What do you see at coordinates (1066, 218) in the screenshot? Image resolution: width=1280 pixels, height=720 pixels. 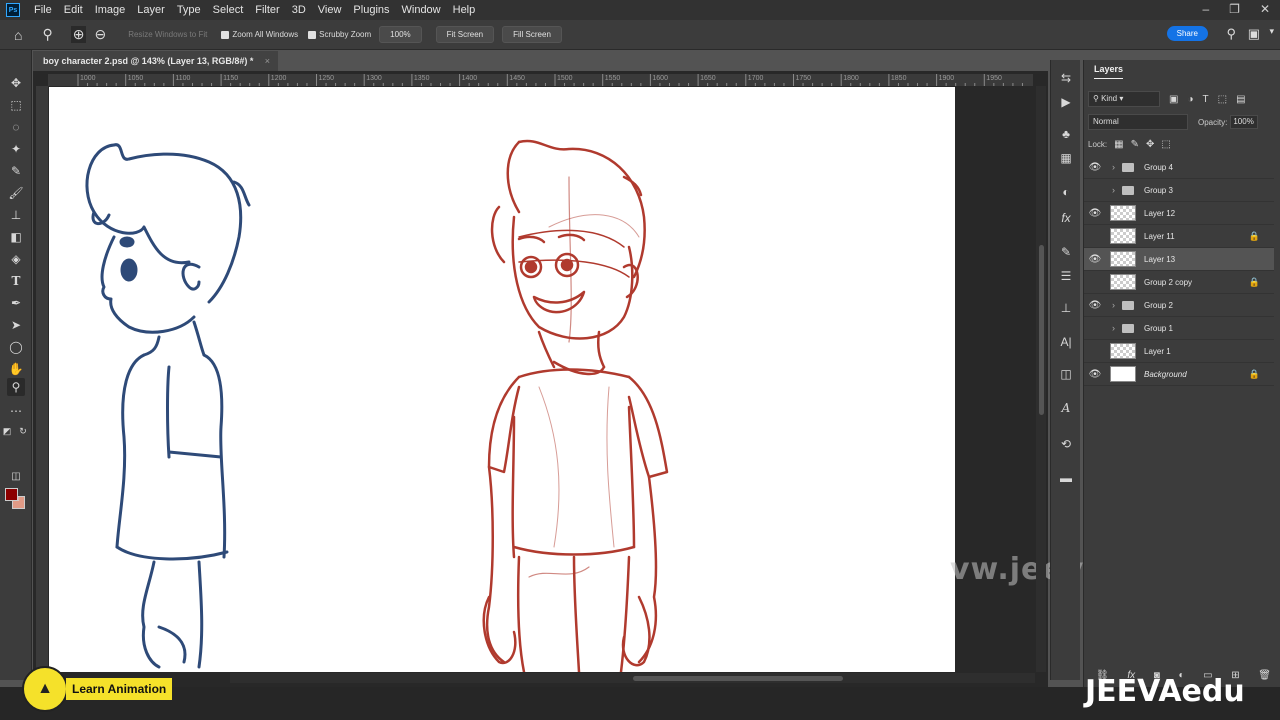 I see `fx-icon: fx` at bounding box center [1066, 218].